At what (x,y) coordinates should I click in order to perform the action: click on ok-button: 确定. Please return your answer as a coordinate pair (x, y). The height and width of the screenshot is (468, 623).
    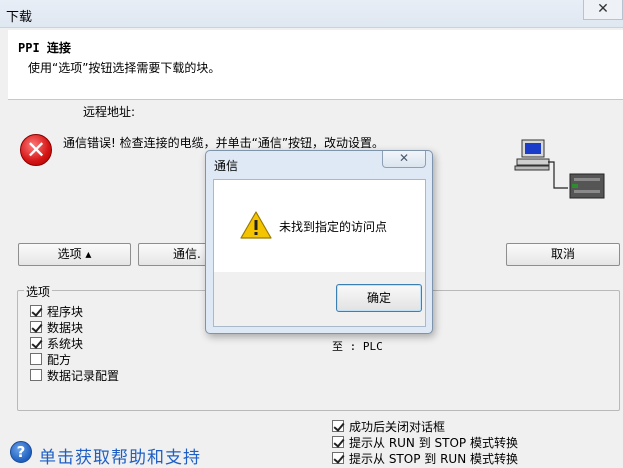
    Looking at the image, I should click on (379, 298).